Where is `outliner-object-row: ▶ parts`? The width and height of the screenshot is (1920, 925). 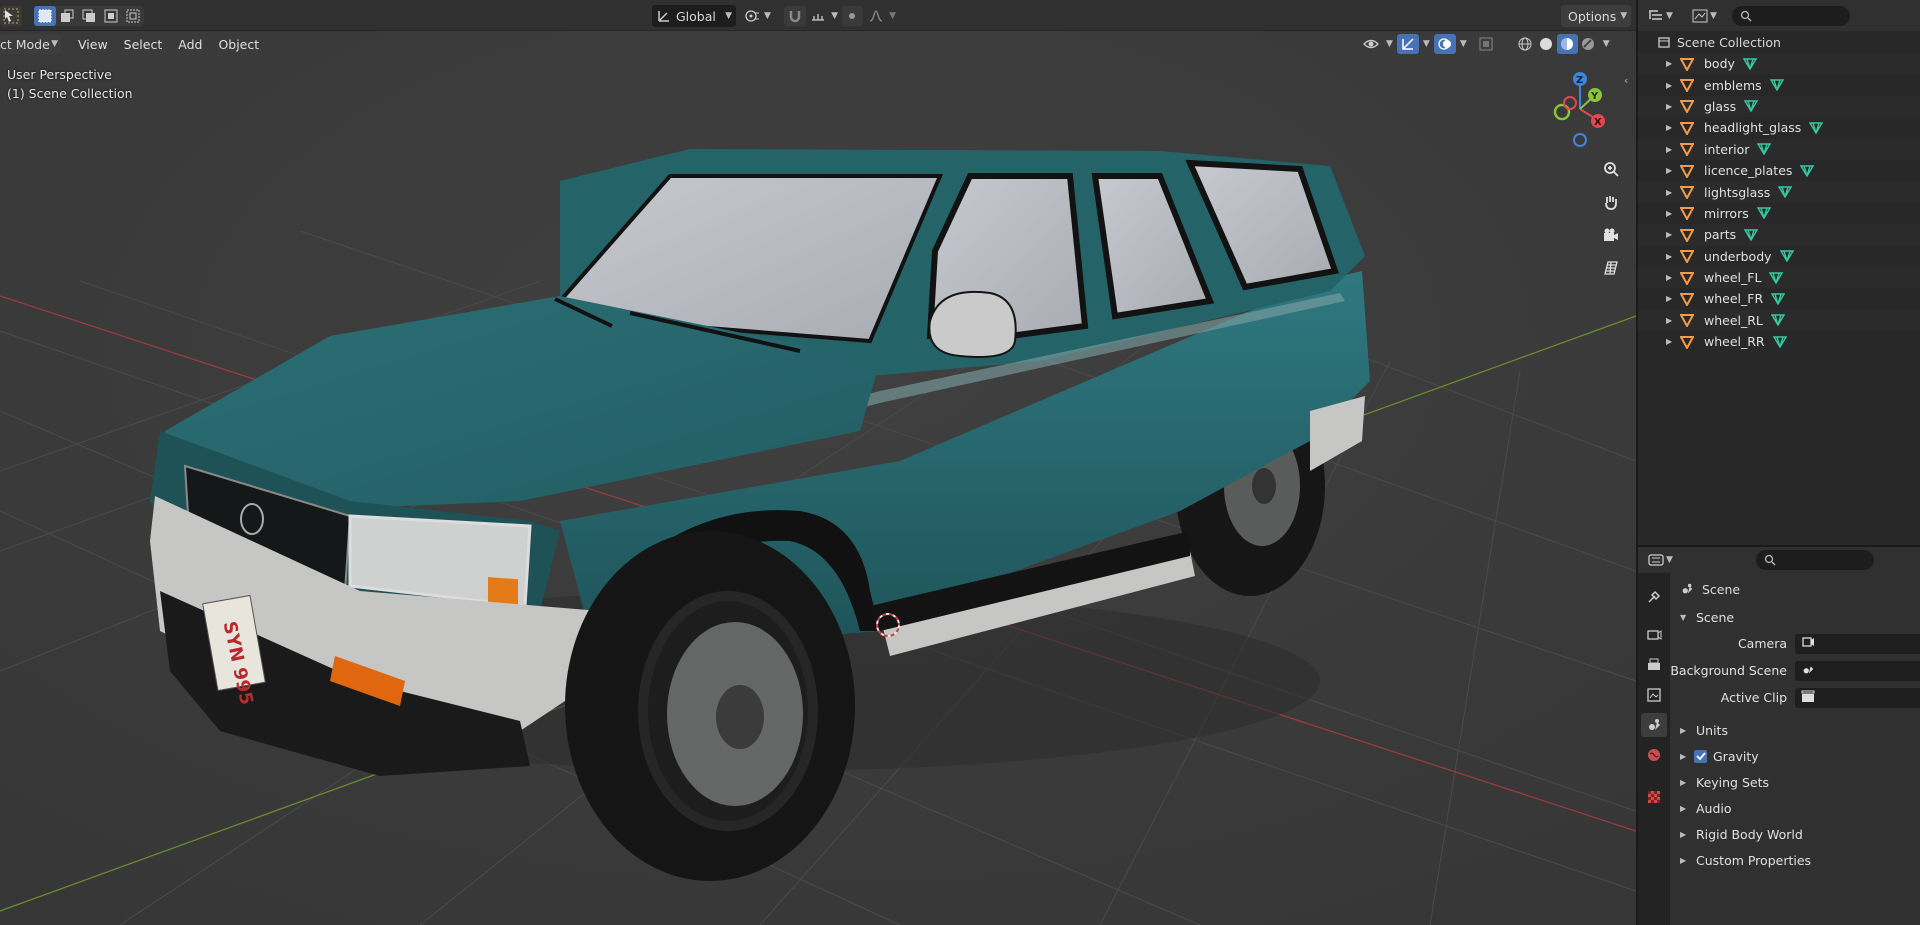 outliner-object-row: ▶ parts is located at coordinates (1779, 235).